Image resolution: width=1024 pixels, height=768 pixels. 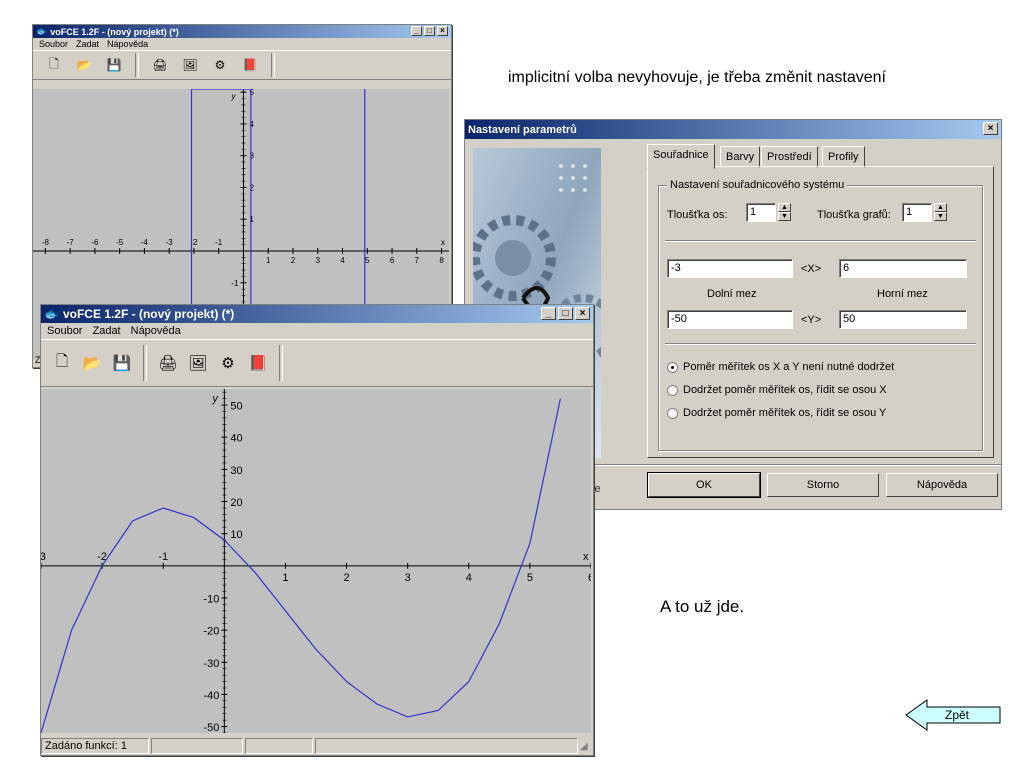 What do you see at coordinates (730, 319) in the screenshot?
I see `y-min-input: -50` at bounding box center [730, 319].